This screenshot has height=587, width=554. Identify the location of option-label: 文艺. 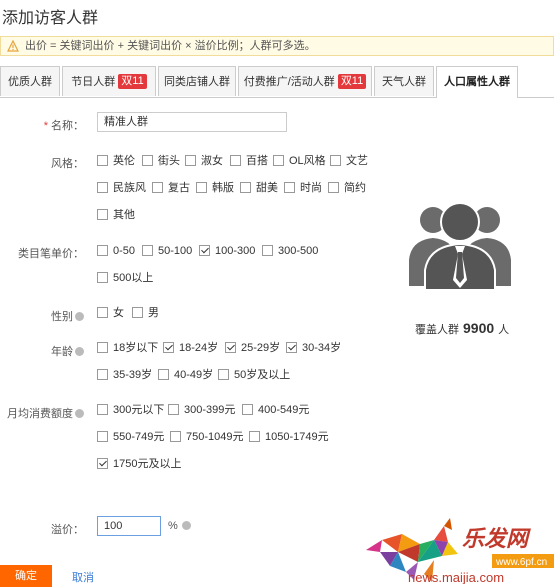
(357, 161).